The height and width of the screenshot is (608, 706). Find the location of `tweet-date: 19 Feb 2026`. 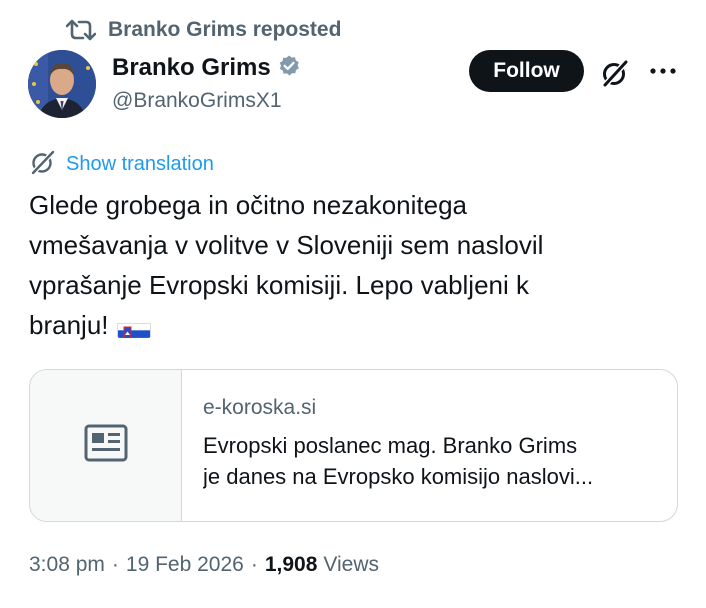

tweet-date: 19 Feb 2026 is located at coordinates (185, 565).